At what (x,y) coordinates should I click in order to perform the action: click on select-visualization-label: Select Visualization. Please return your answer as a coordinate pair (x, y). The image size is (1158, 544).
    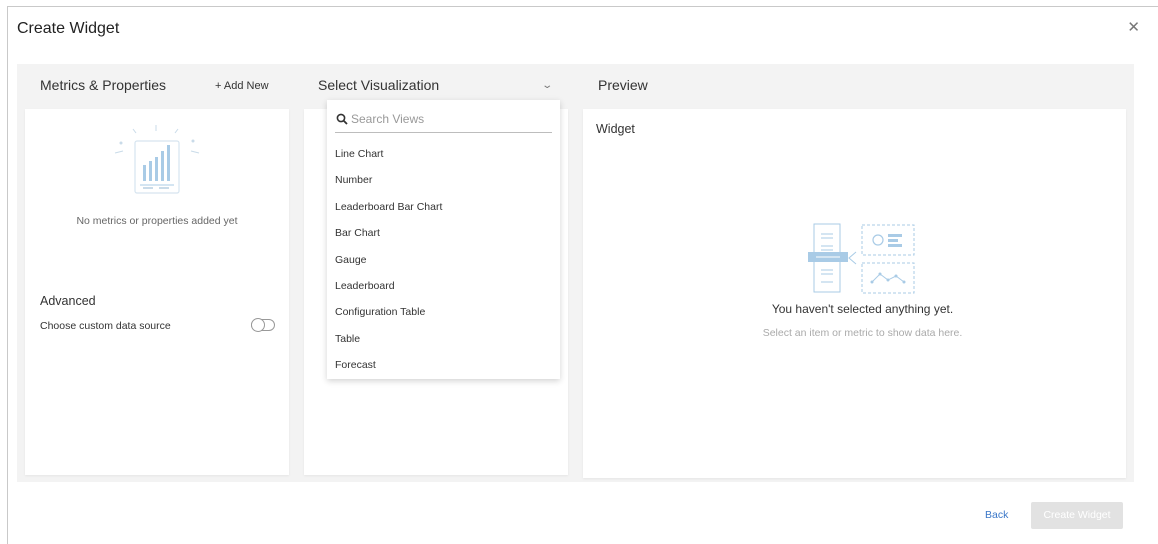
    Looking at the image, I should click on (379, 85).